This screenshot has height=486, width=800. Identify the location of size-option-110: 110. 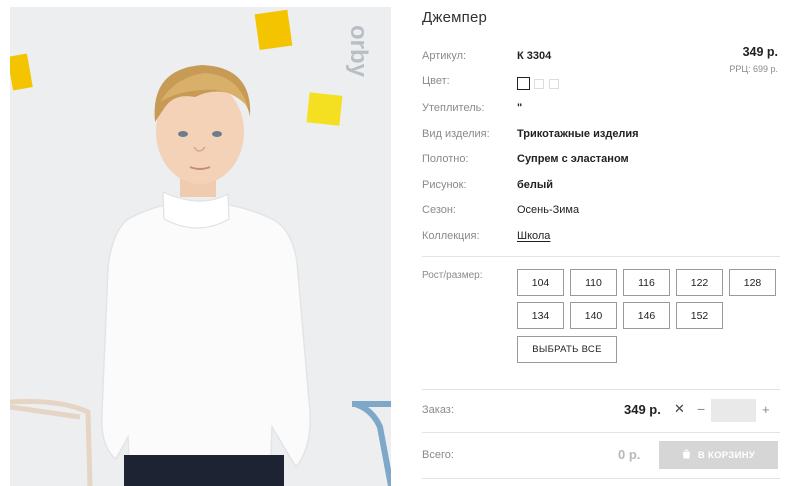
(593, 282).